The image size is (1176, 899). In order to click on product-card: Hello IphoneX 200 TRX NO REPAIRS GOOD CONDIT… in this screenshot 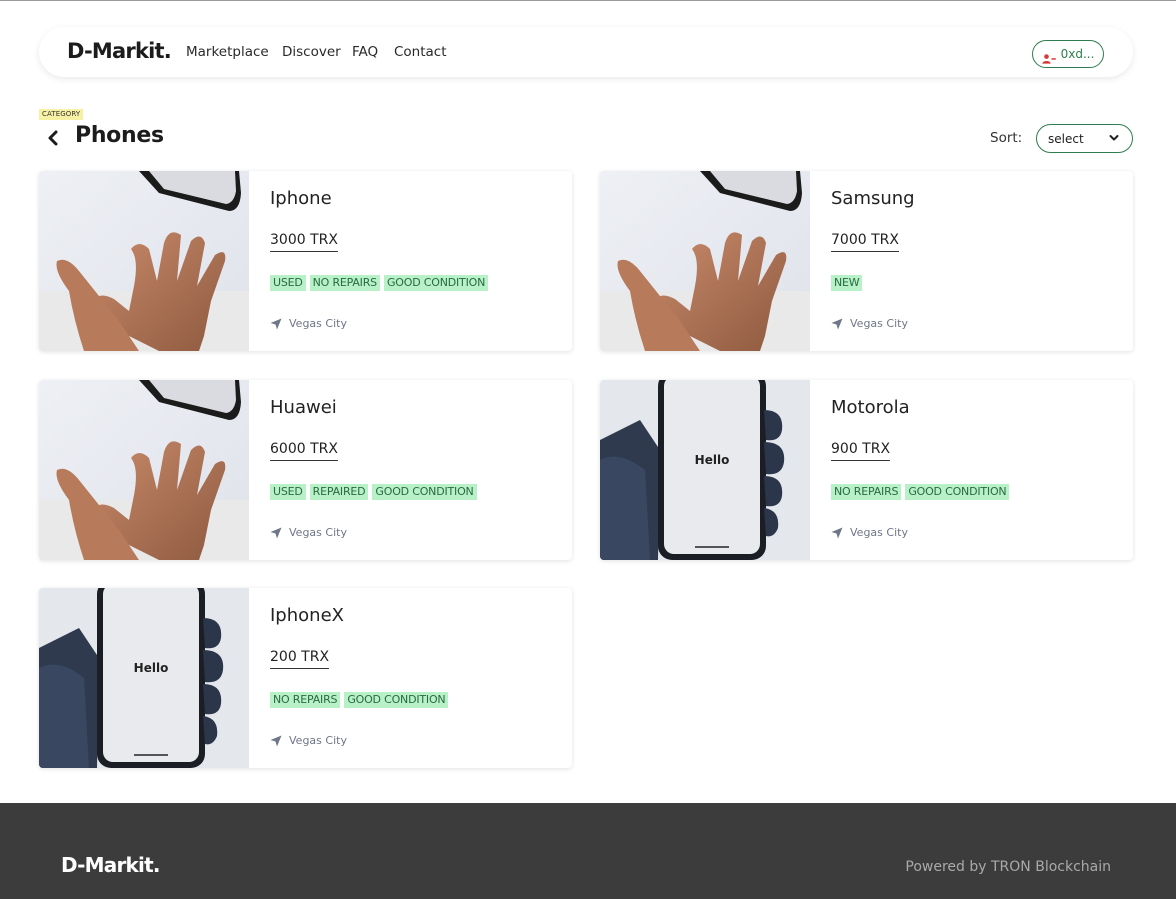, I will do `click(305, 678)`.